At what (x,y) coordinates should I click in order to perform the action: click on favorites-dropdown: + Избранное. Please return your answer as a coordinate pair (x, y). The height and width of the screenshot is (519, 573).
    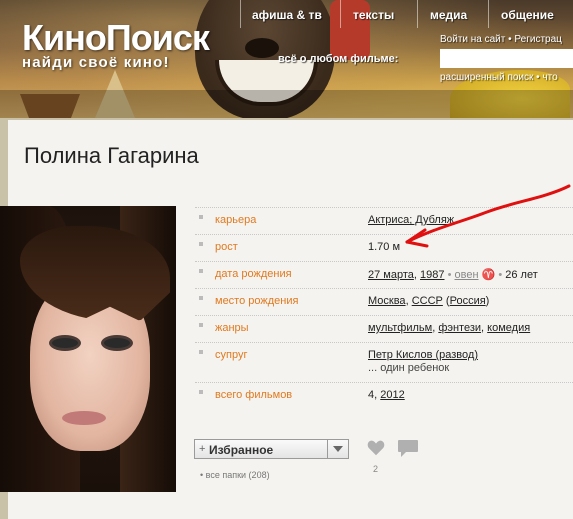
    Looking at the image, I should click on (271, 449).